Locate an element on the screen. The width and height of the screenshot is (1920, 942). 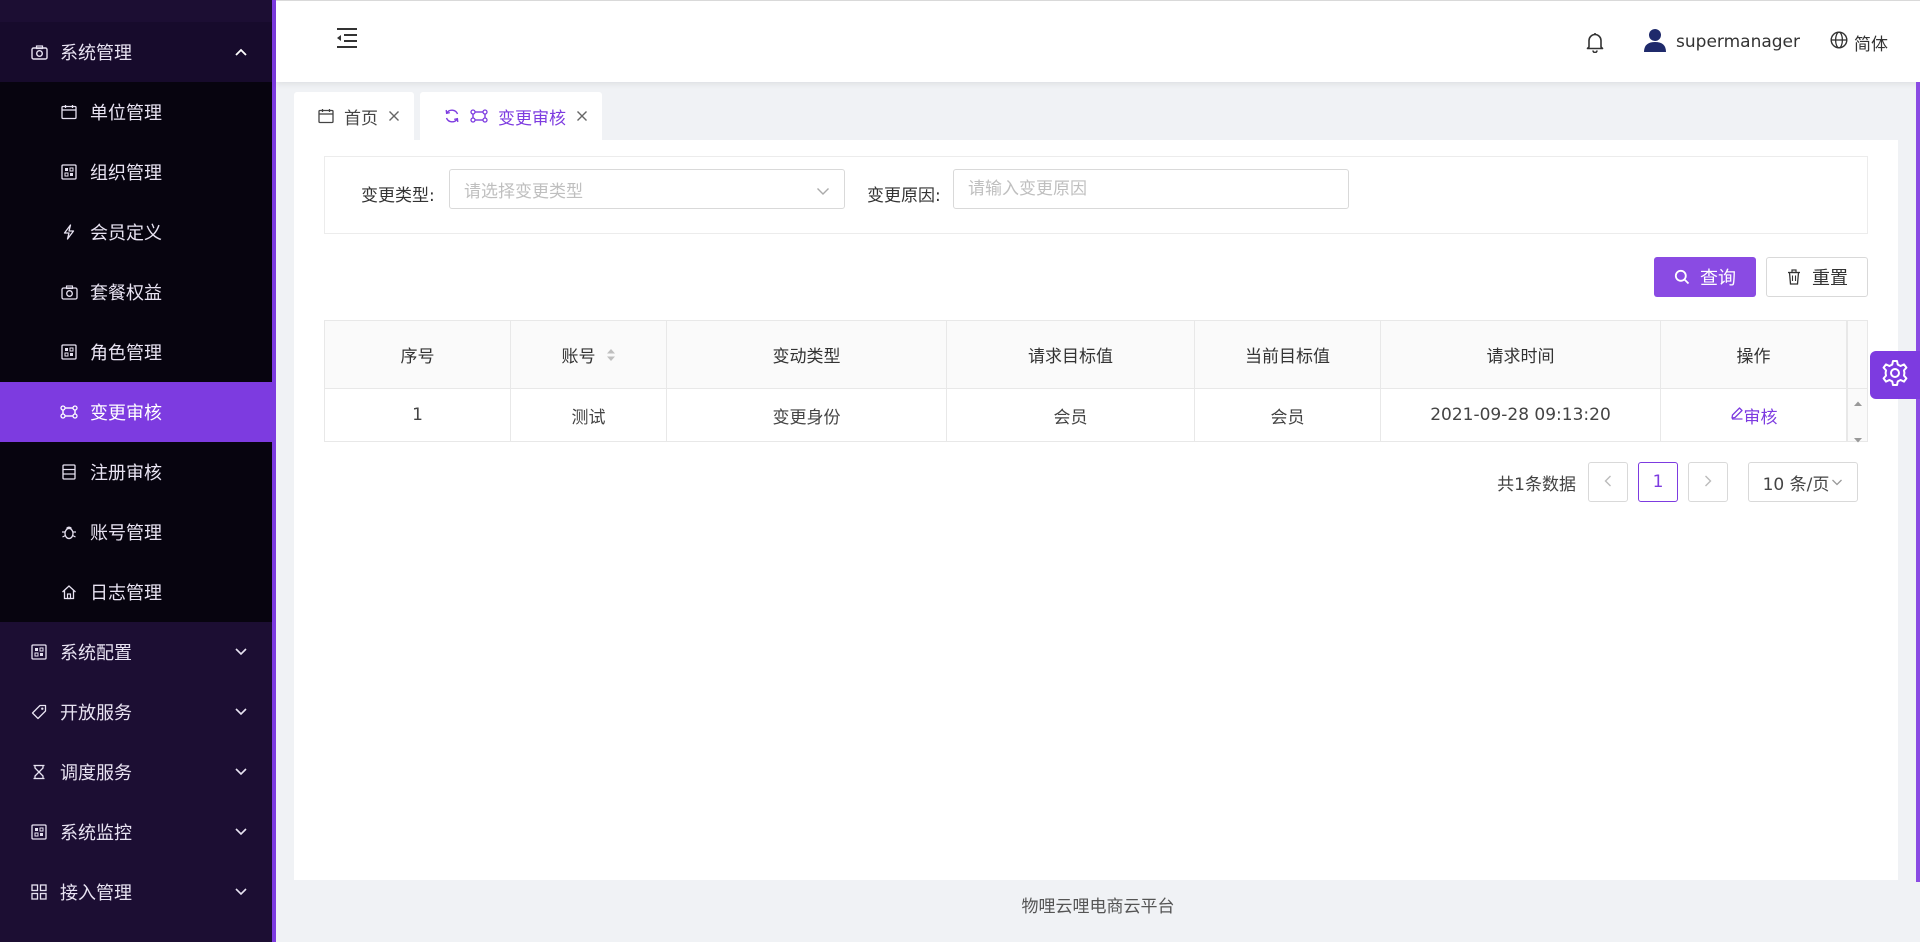
username: supermanager is located at coordinates (1738, 42).